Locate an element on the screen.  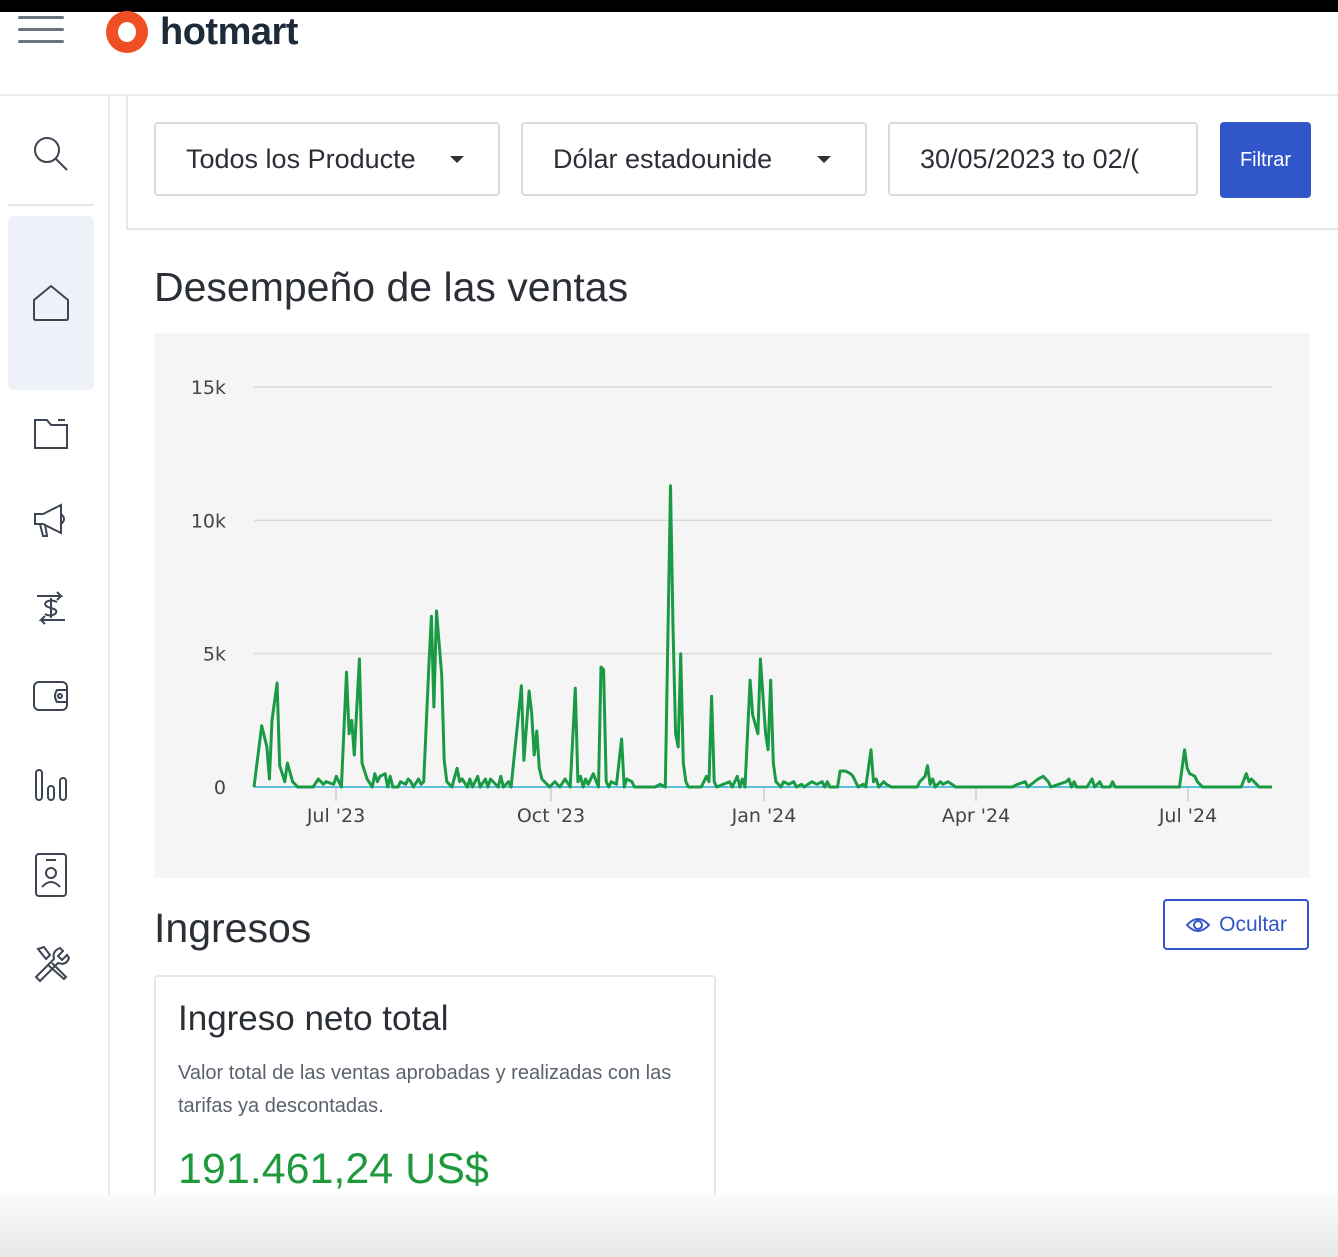
bar-chart-icon is located at coordinates (51, 785).